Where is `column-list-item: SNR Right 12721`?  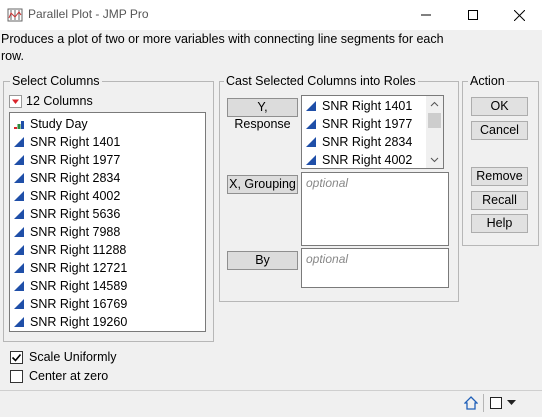 column-list-item: SNR Right 12721 is located at coordinates (107, 268).